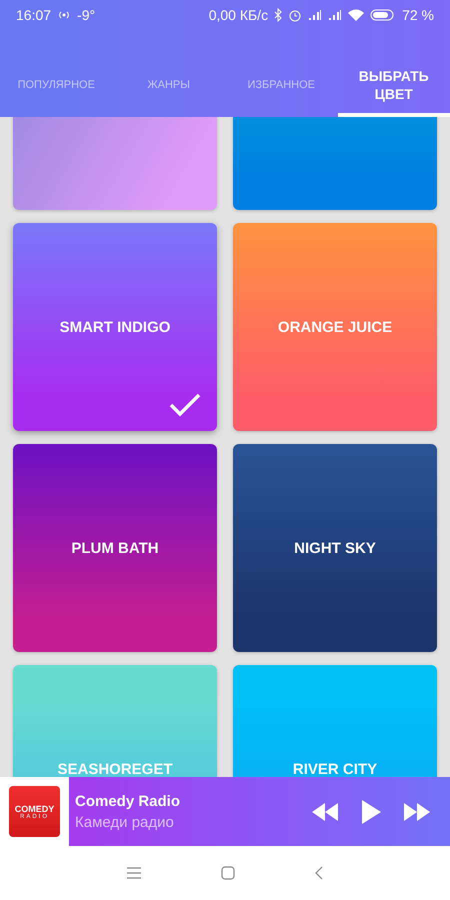  What do you see at coordinates (56, 87) in the screenshot?
I see `tab: ПОПУЛЯРНОЕ` at bounding box center [56, 87].